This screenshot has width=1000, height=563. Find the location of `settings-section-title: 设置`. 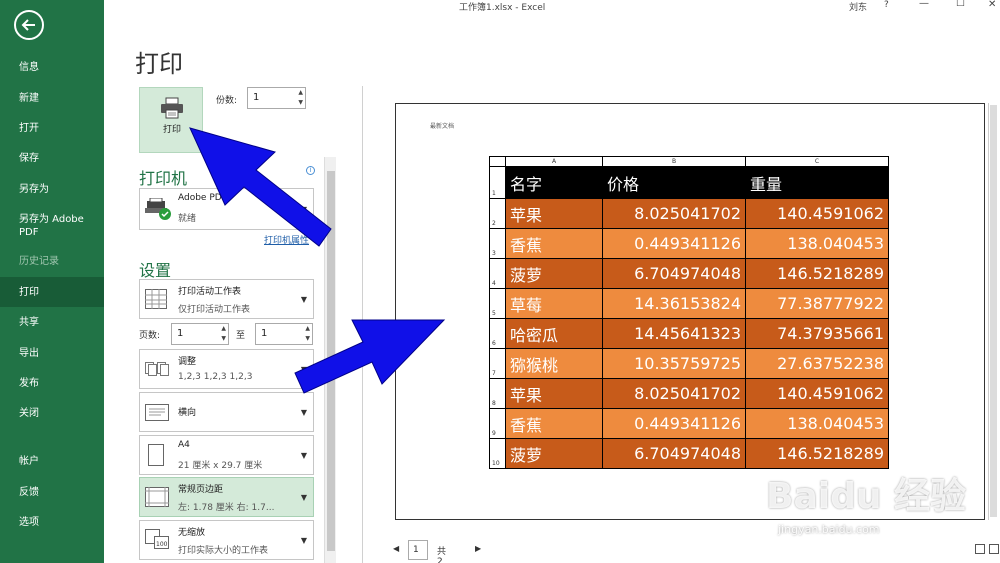

settings-section-title: 设置 is located at coordinates (155, 270).